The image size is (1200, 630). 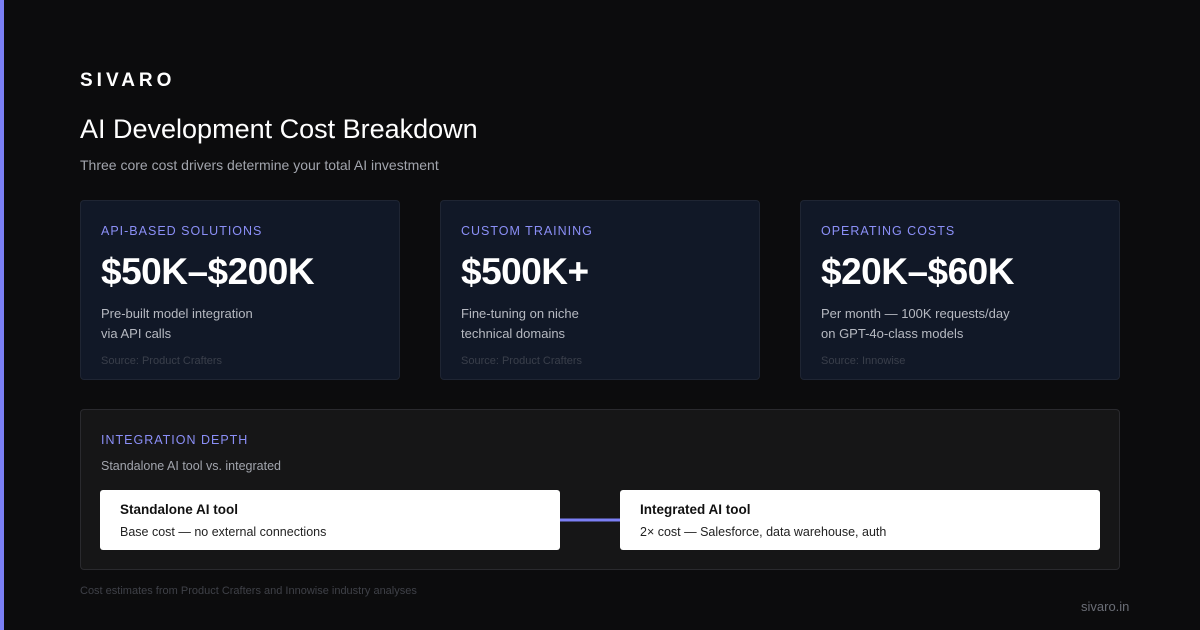 I want to click on brand-logo: SIVARO, so click(x=128, y=80).